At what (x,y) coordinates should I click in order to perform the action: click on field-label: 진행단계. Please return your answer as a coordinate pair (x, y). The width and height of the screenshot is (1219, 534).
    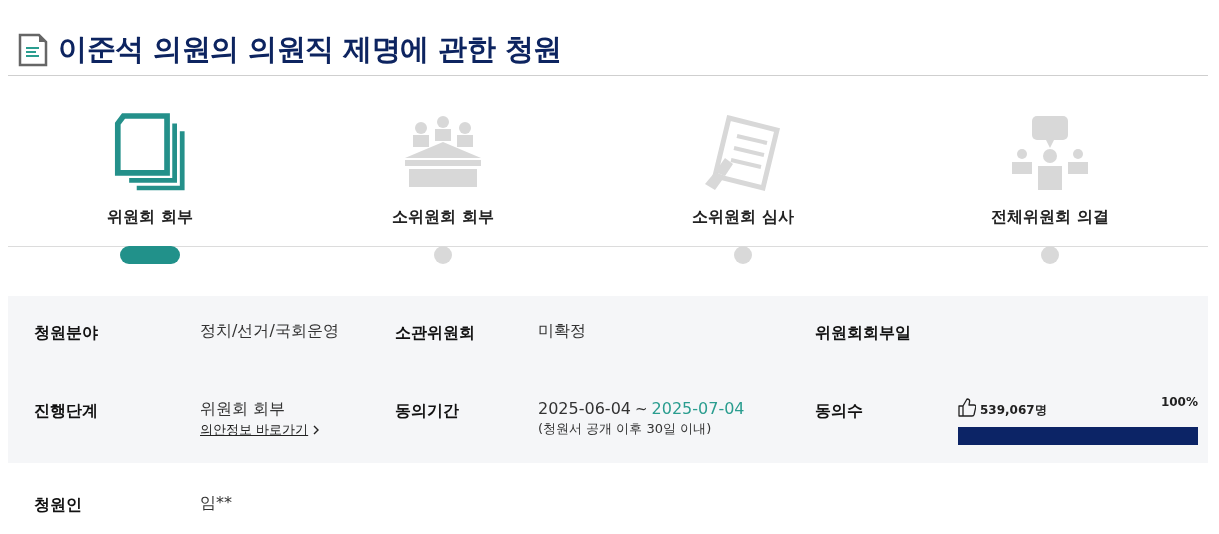
    Looking at the image, I should click on (66, 411).